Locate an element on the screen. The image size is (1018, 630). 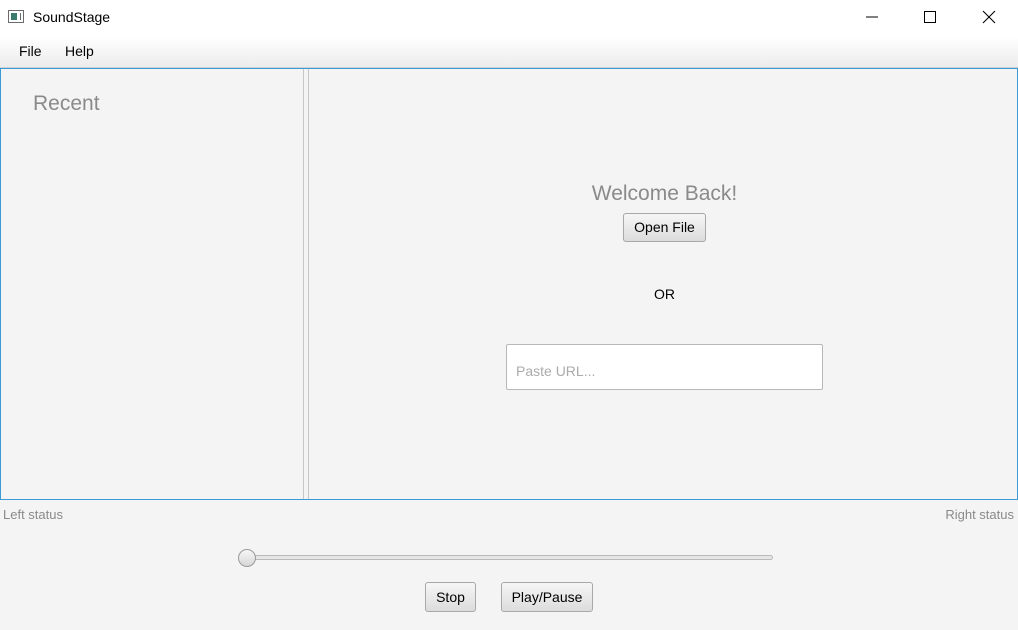
window-title: SoundStage is located at coordinates (72, 17).